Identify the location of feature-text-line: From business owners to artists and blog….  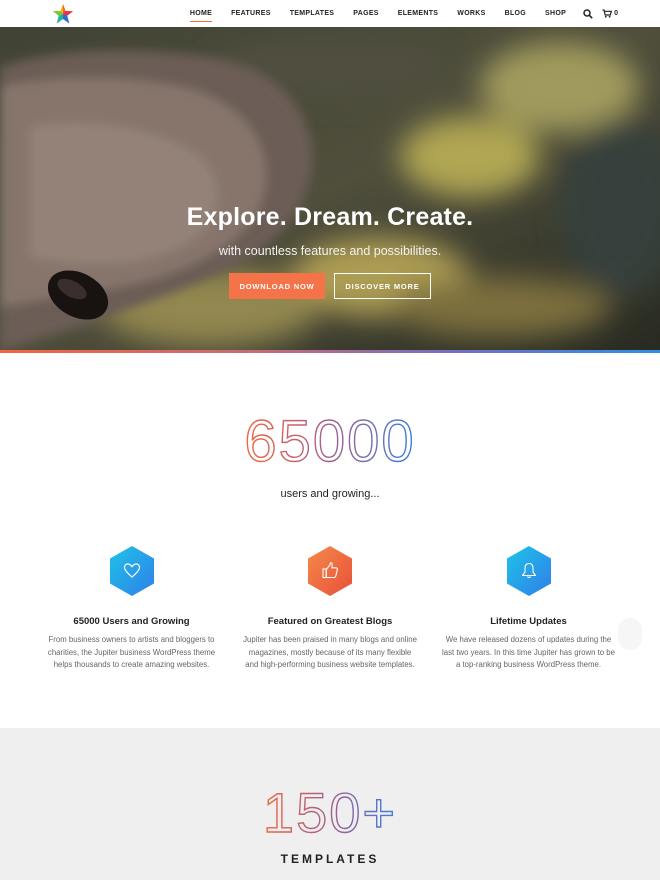
(131, 639).